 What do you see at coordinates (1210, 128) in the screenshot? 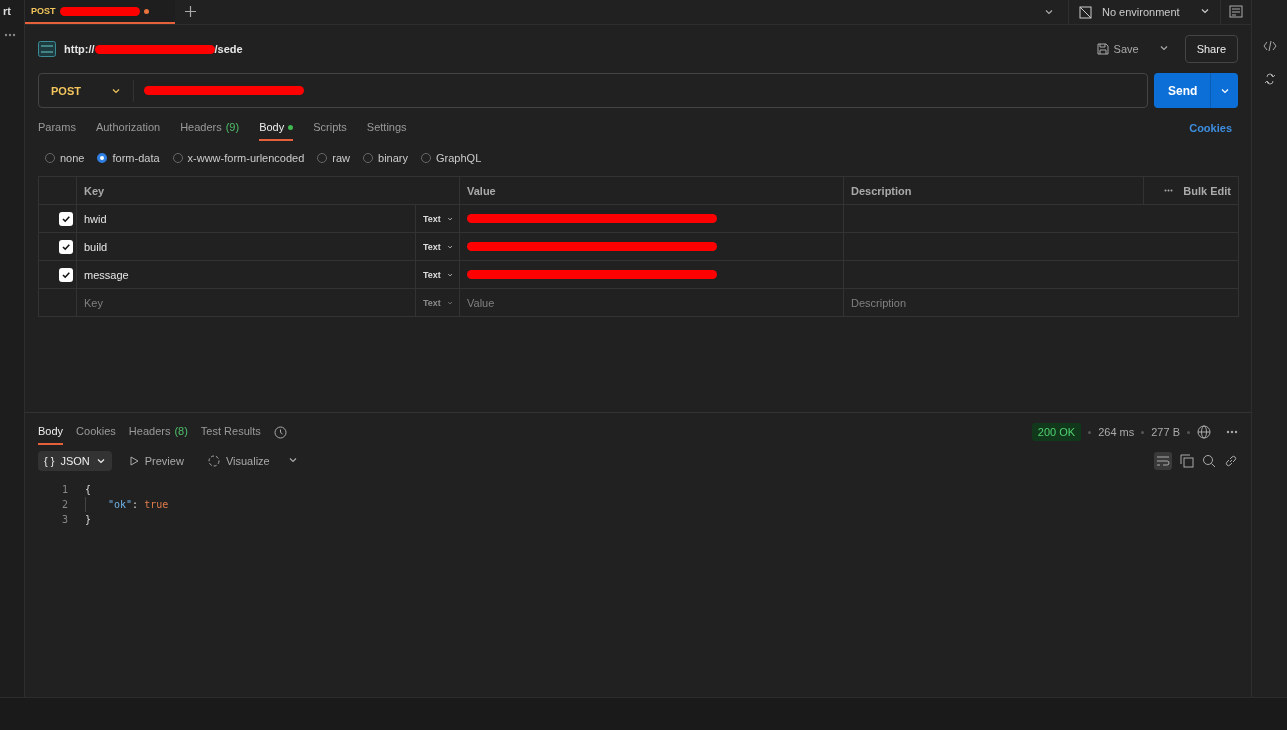
I see `cookies-link: Cookies` at bounding box center [1210, 128].